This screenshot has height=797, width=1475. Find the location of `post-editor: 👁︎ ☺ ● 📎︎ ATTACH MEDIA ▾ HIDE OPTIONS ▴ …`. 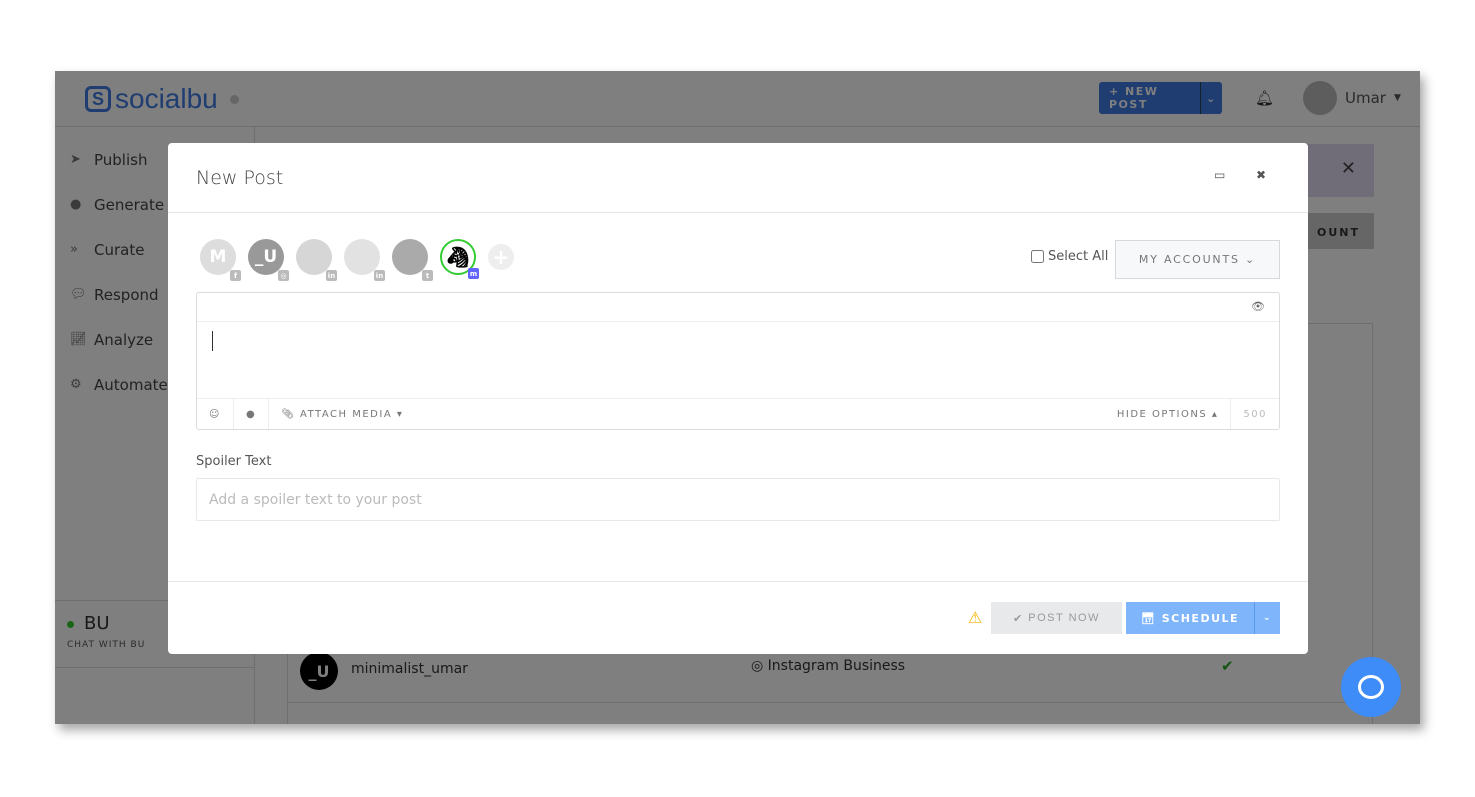

post-editor: 👁︎ ☺ ● 📎︎ ATTACH MEDIA ▾ HIDE OPTIONS ▴ … is located at coordinates (738, 361).